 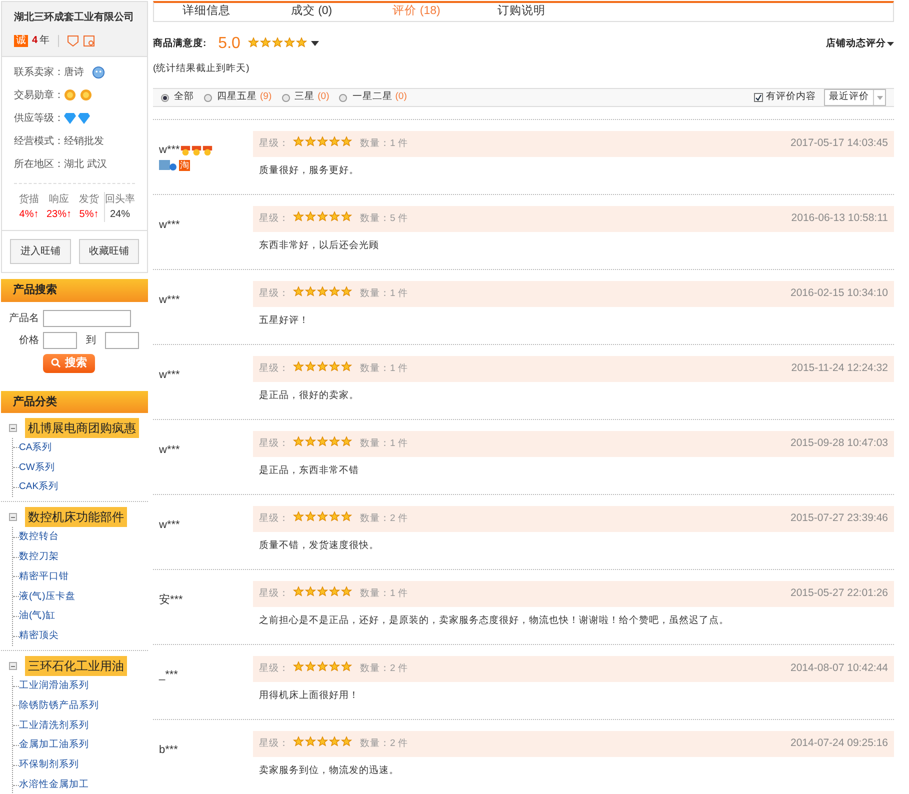 I want to click on category-link: 油(气)缸, so click(x=37, y=616).